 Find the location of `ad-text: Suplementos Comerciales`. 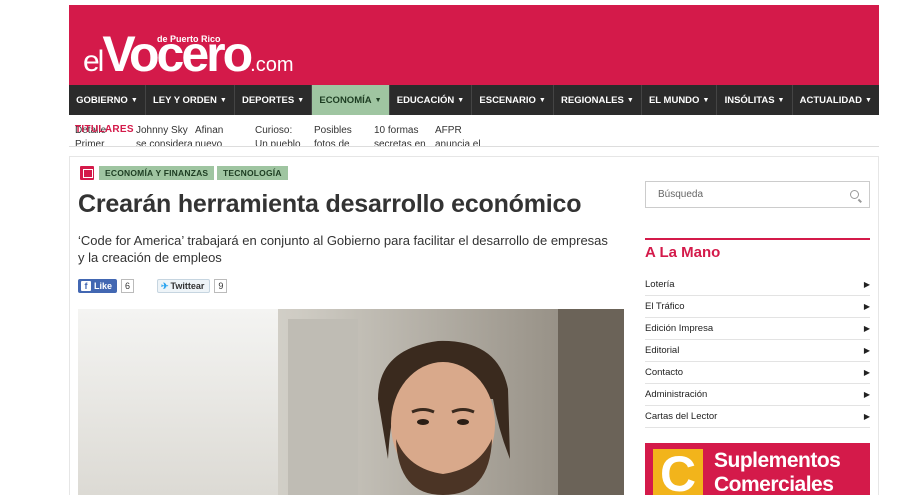

ad-text: Suplementos Comerciales is located at coordinates (777, 472).